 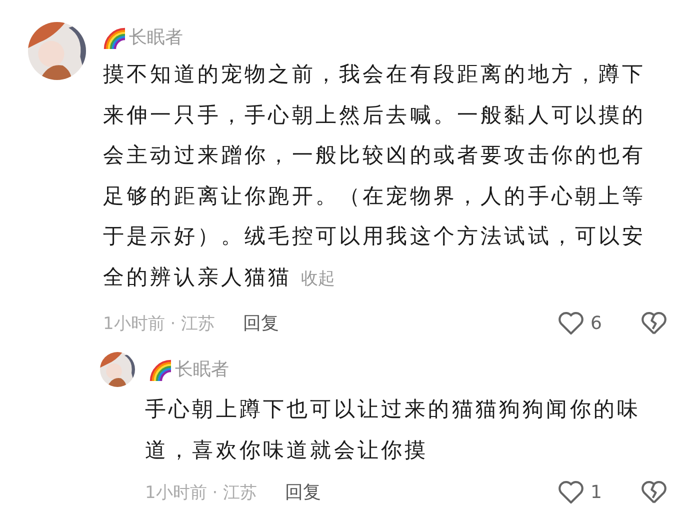 What do you see at coordinates (117, 369) in the screenshot?
I see `avatar` at bounding box center [117, 369].